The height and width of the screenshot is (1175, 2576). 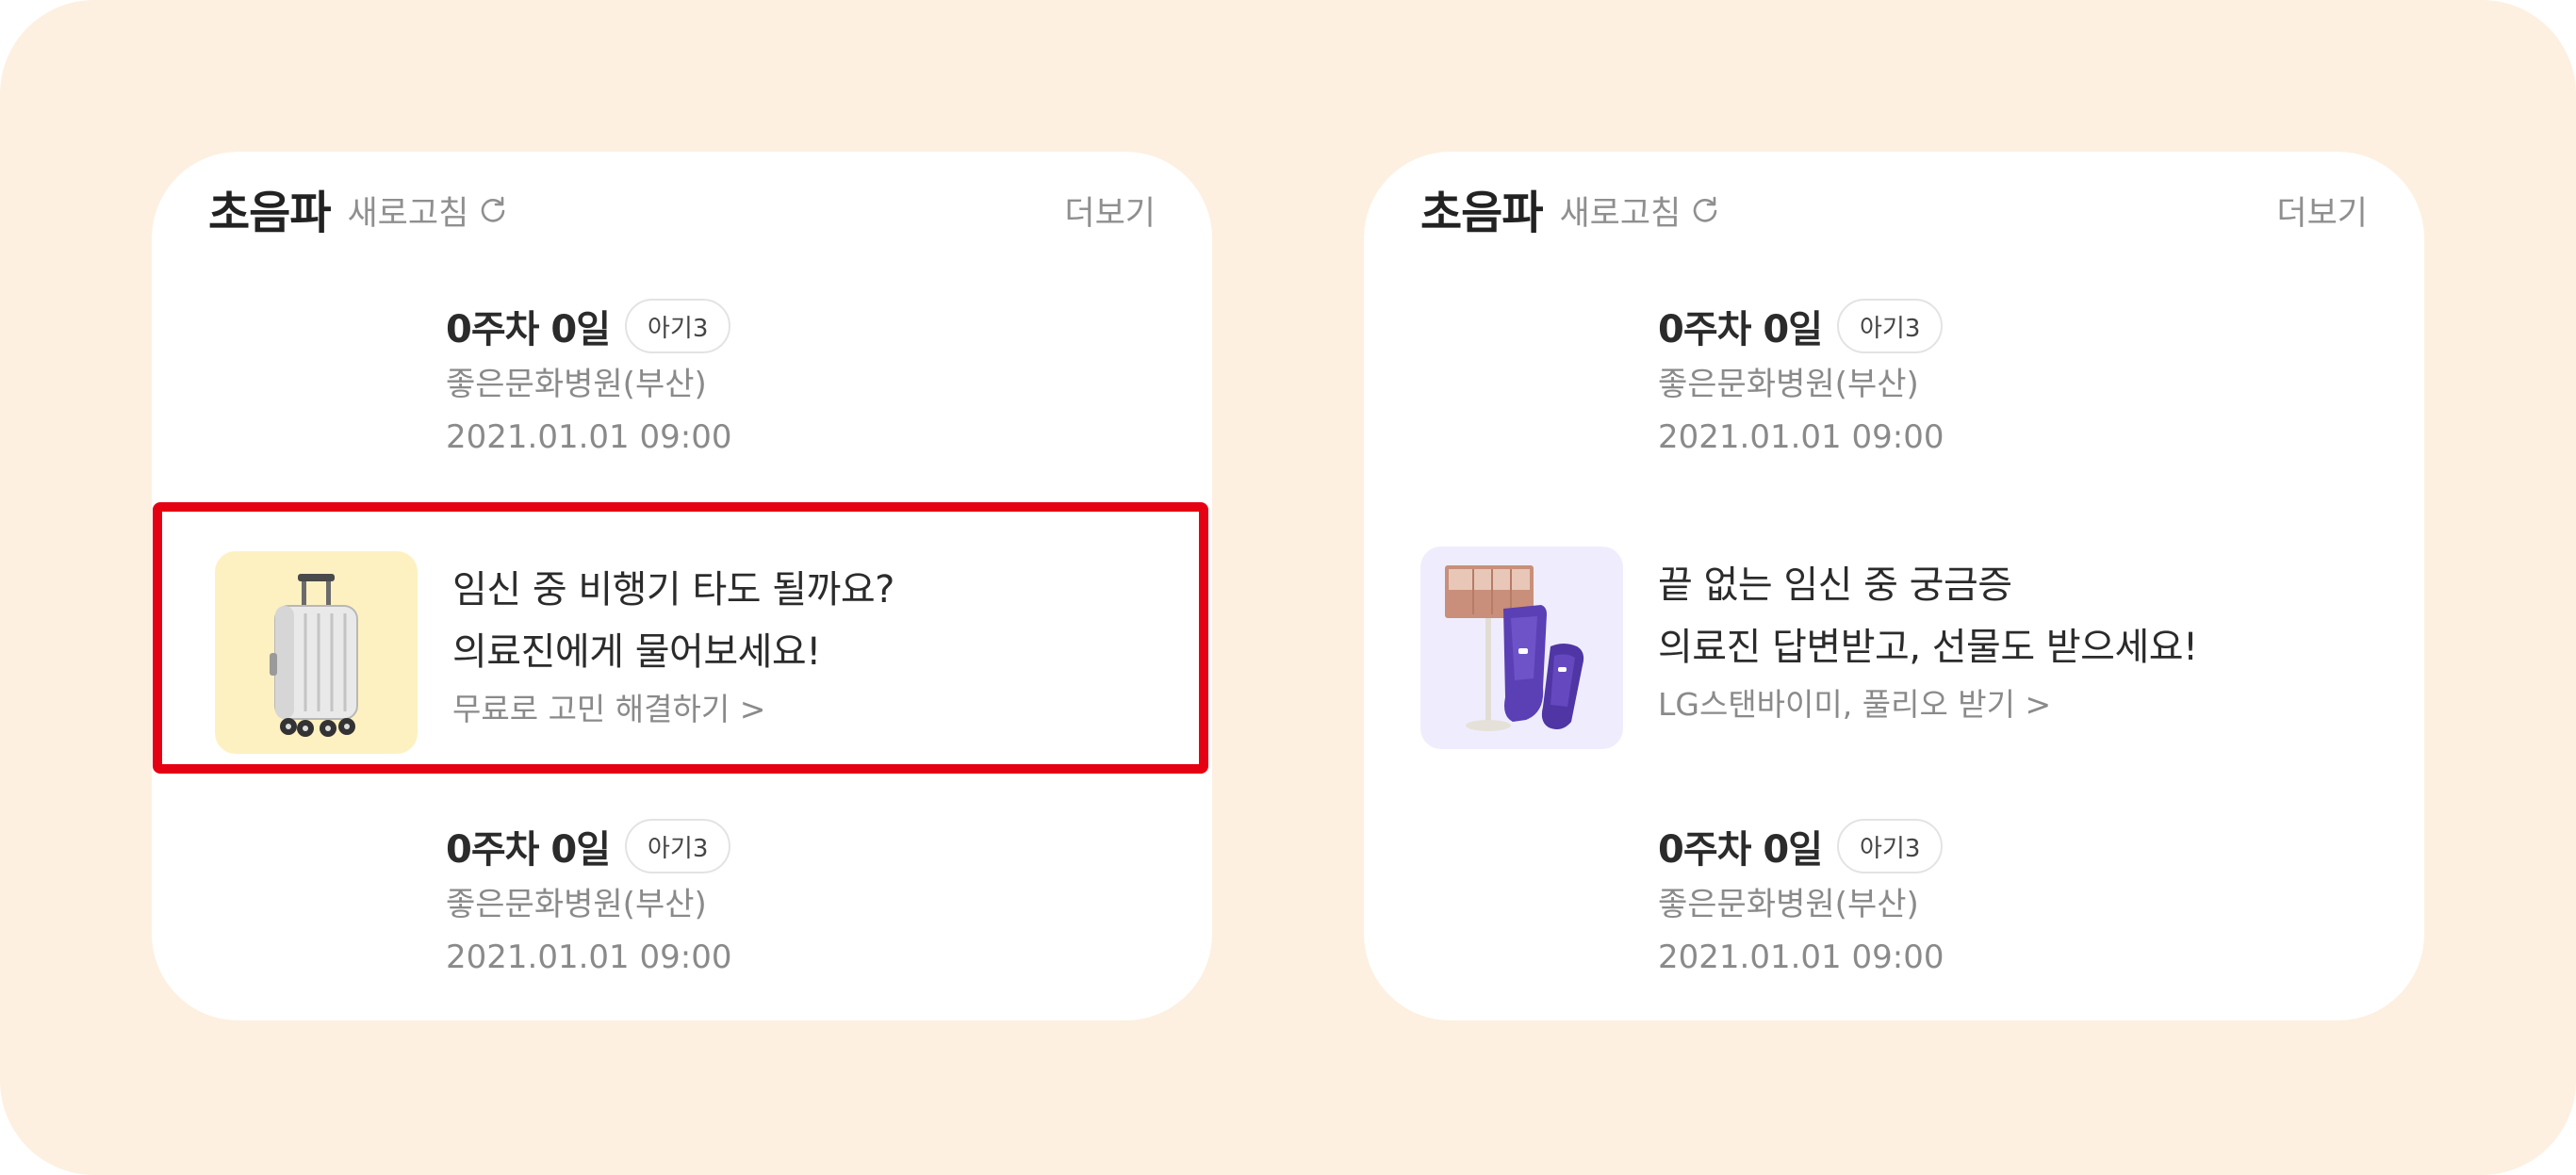 I want to click on promo-link: 무료로 고민 해결하기 >, so click(x=820, y=709).